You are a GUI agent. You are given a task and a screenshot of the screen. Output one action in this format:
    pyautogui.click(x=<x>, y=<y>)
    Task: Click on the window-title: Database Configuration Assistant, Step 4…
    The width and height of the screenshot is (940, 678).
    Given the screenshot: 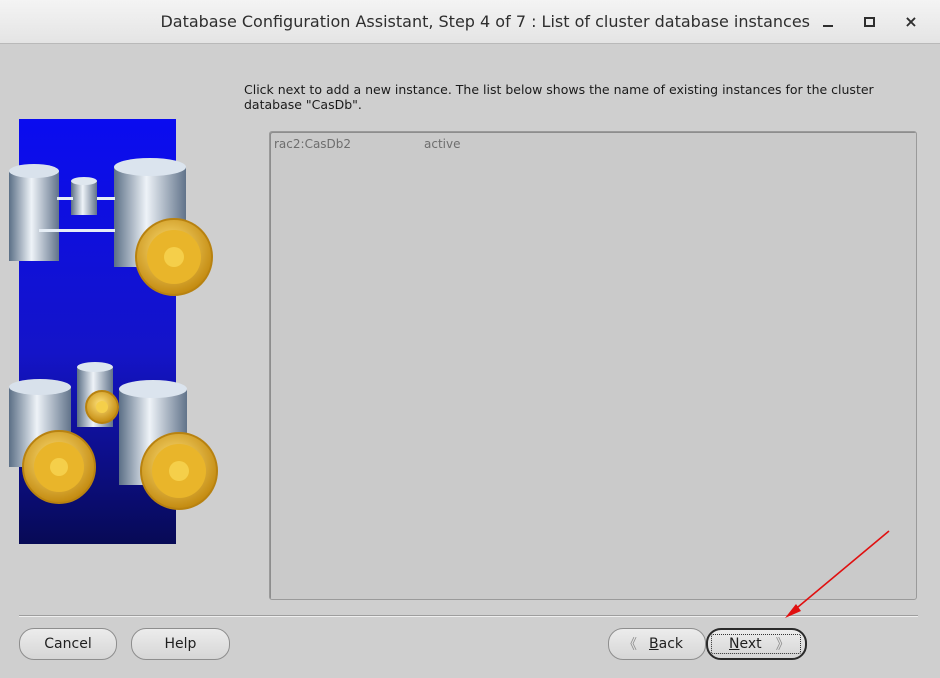 What is the action you would take?
    pyautogui.click(x=485, y=21)
    